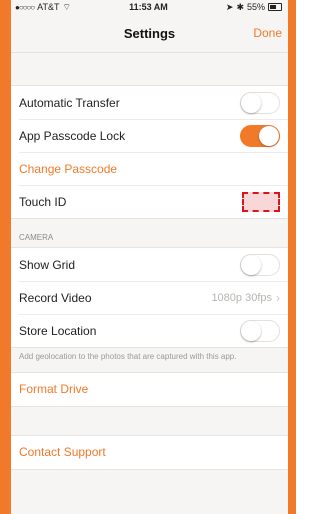 The height and width of the screenshot is (514, 320). I want to click on touch-id-label: Touch ID, so click(43, 201).